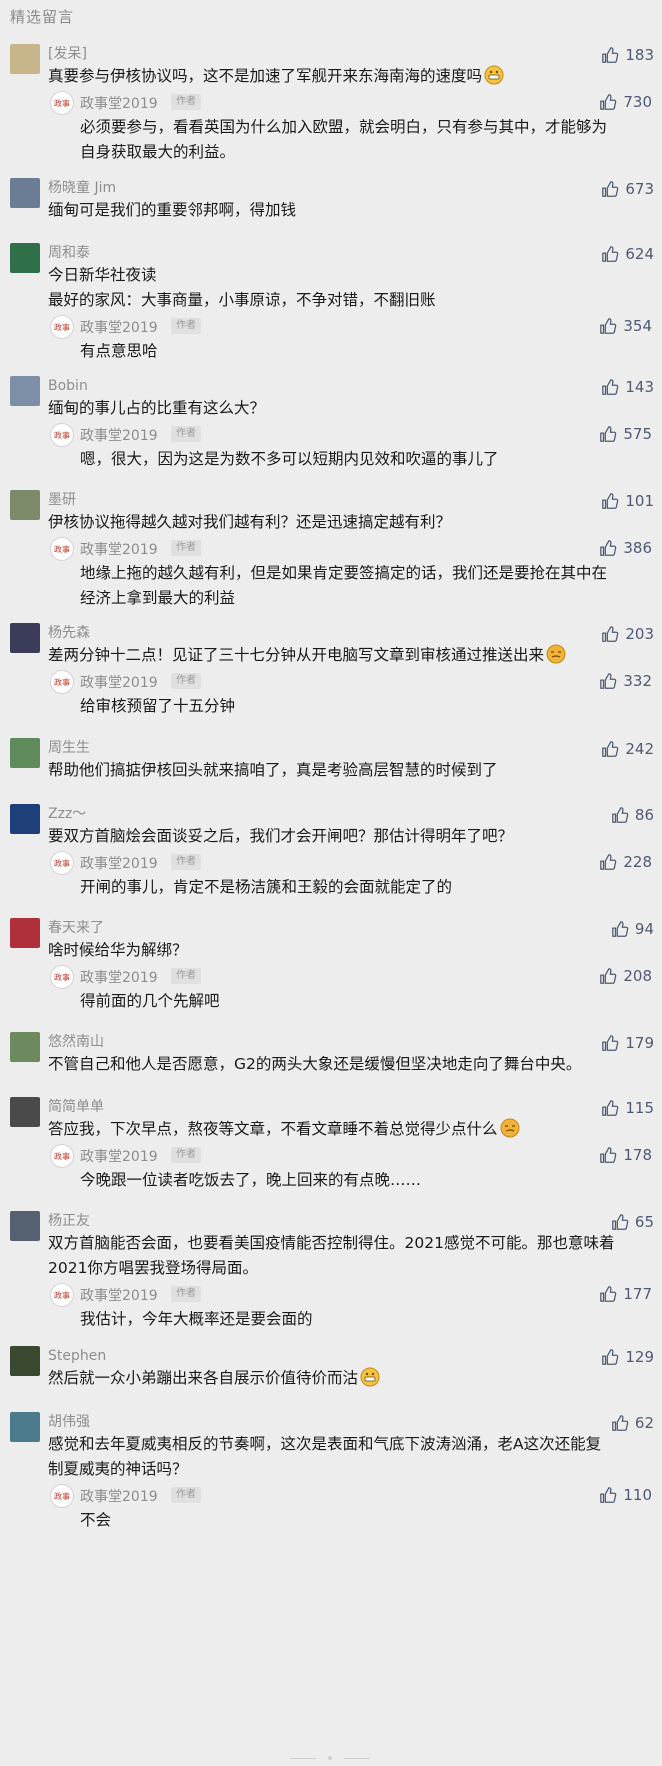 This screenshot has height=1766, width=662. What do you see at coordinates (76, 1042) in the screenshot?
I see `comment-nickname: 悠然南山` at bounding box center [76, 1042].